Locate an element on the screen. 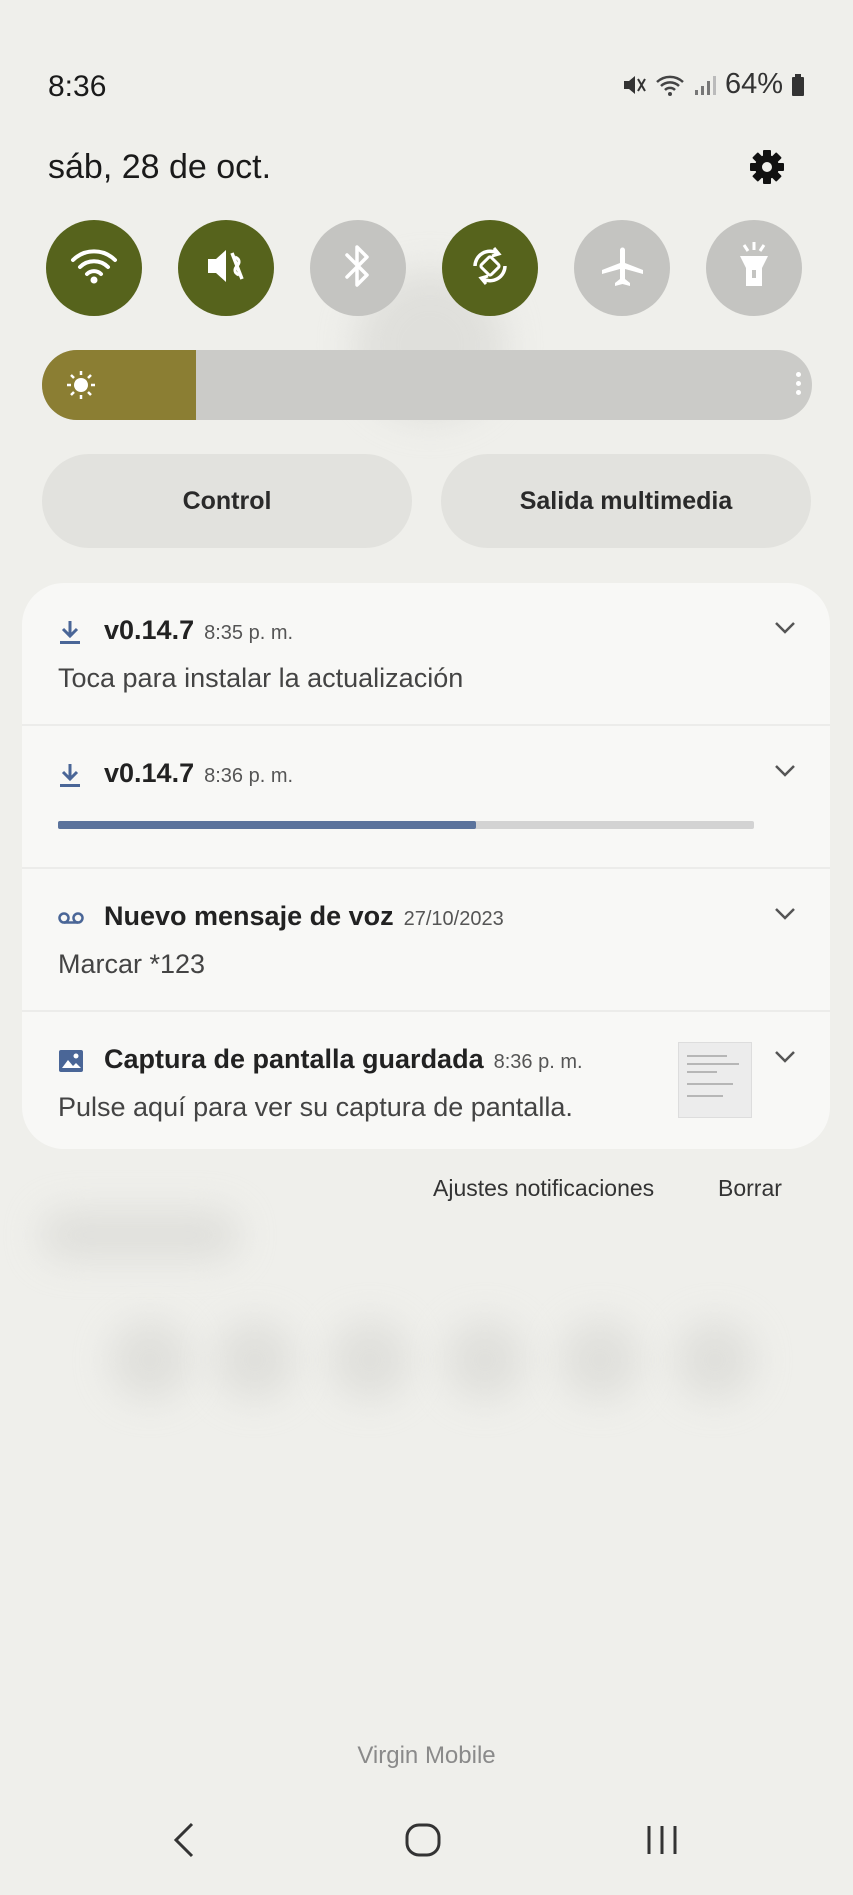 The height and width of the screenshot is (1895, 853). toggle-rotation is located at coordinates (490, 268).